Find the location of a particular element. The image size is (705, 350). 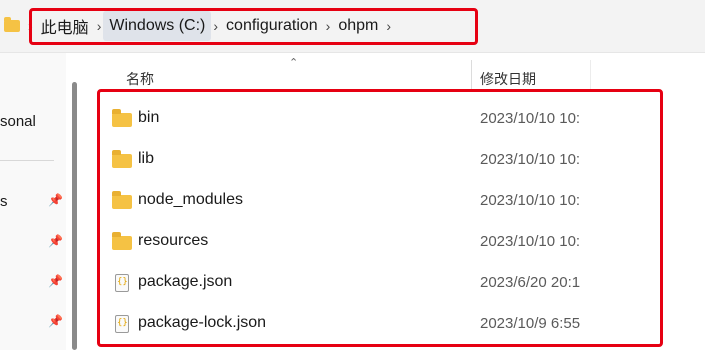

column-header-name: 名称 is located at coordinates (140, 79).